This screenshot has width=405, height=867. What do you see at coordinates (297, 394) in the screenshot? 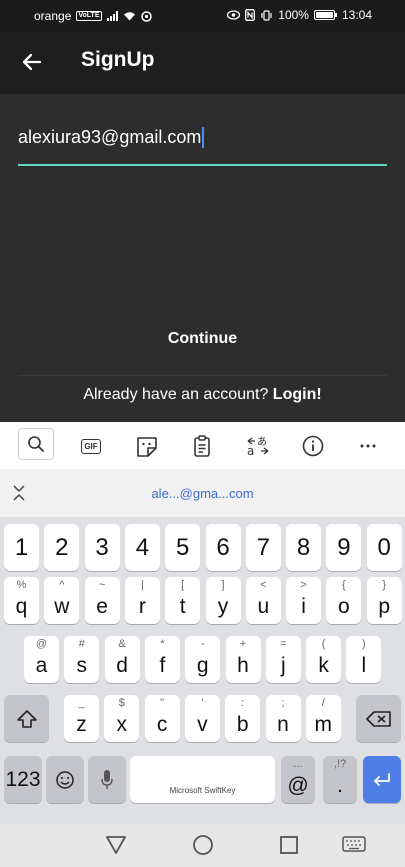
I see `login-link: Login!` at bounding box center [297, 394].